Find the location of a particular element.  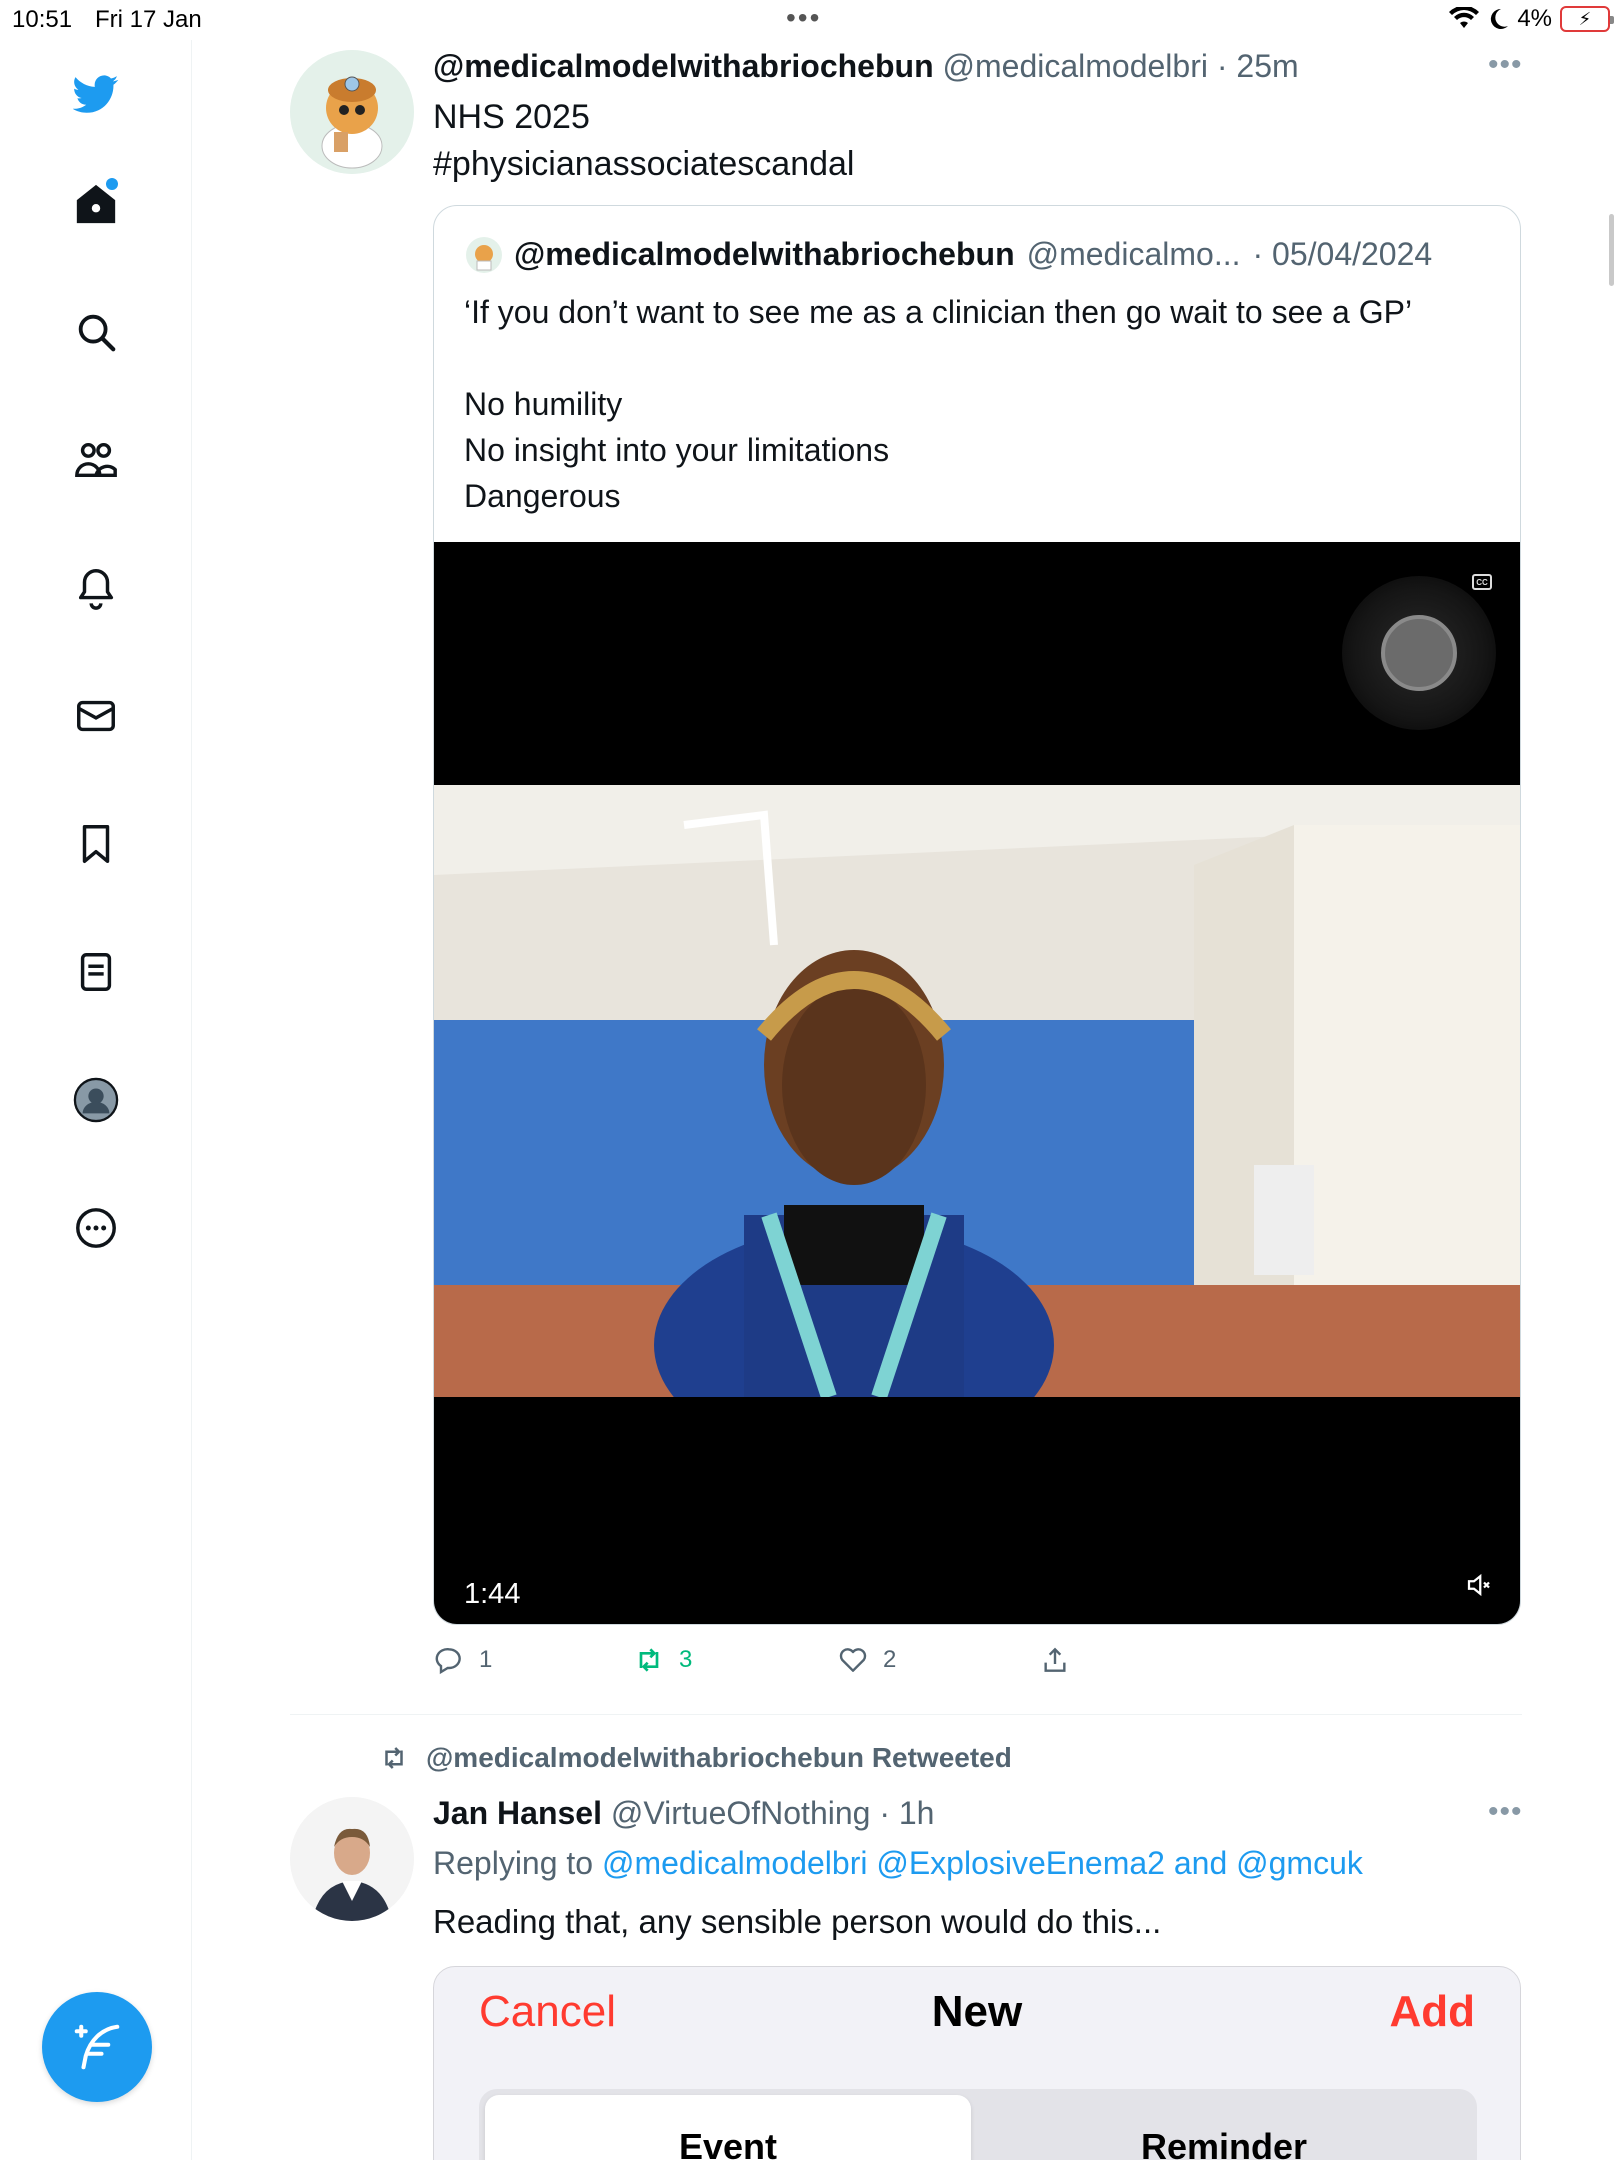

battery-percent: 4% is located at coordinates (1534, 18).